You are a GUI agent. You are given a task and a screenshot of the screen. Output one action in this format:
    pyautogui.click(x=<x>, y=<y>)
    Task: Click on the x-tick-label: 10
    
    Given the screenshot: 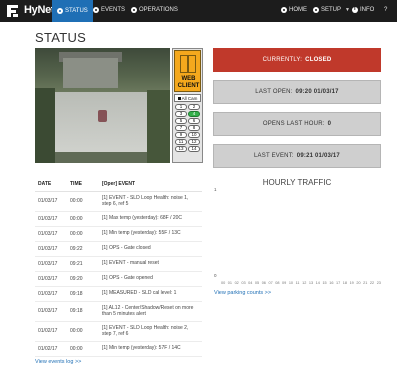 What is the action you would take?
    pyautogui.click(x=291, y=283)
    